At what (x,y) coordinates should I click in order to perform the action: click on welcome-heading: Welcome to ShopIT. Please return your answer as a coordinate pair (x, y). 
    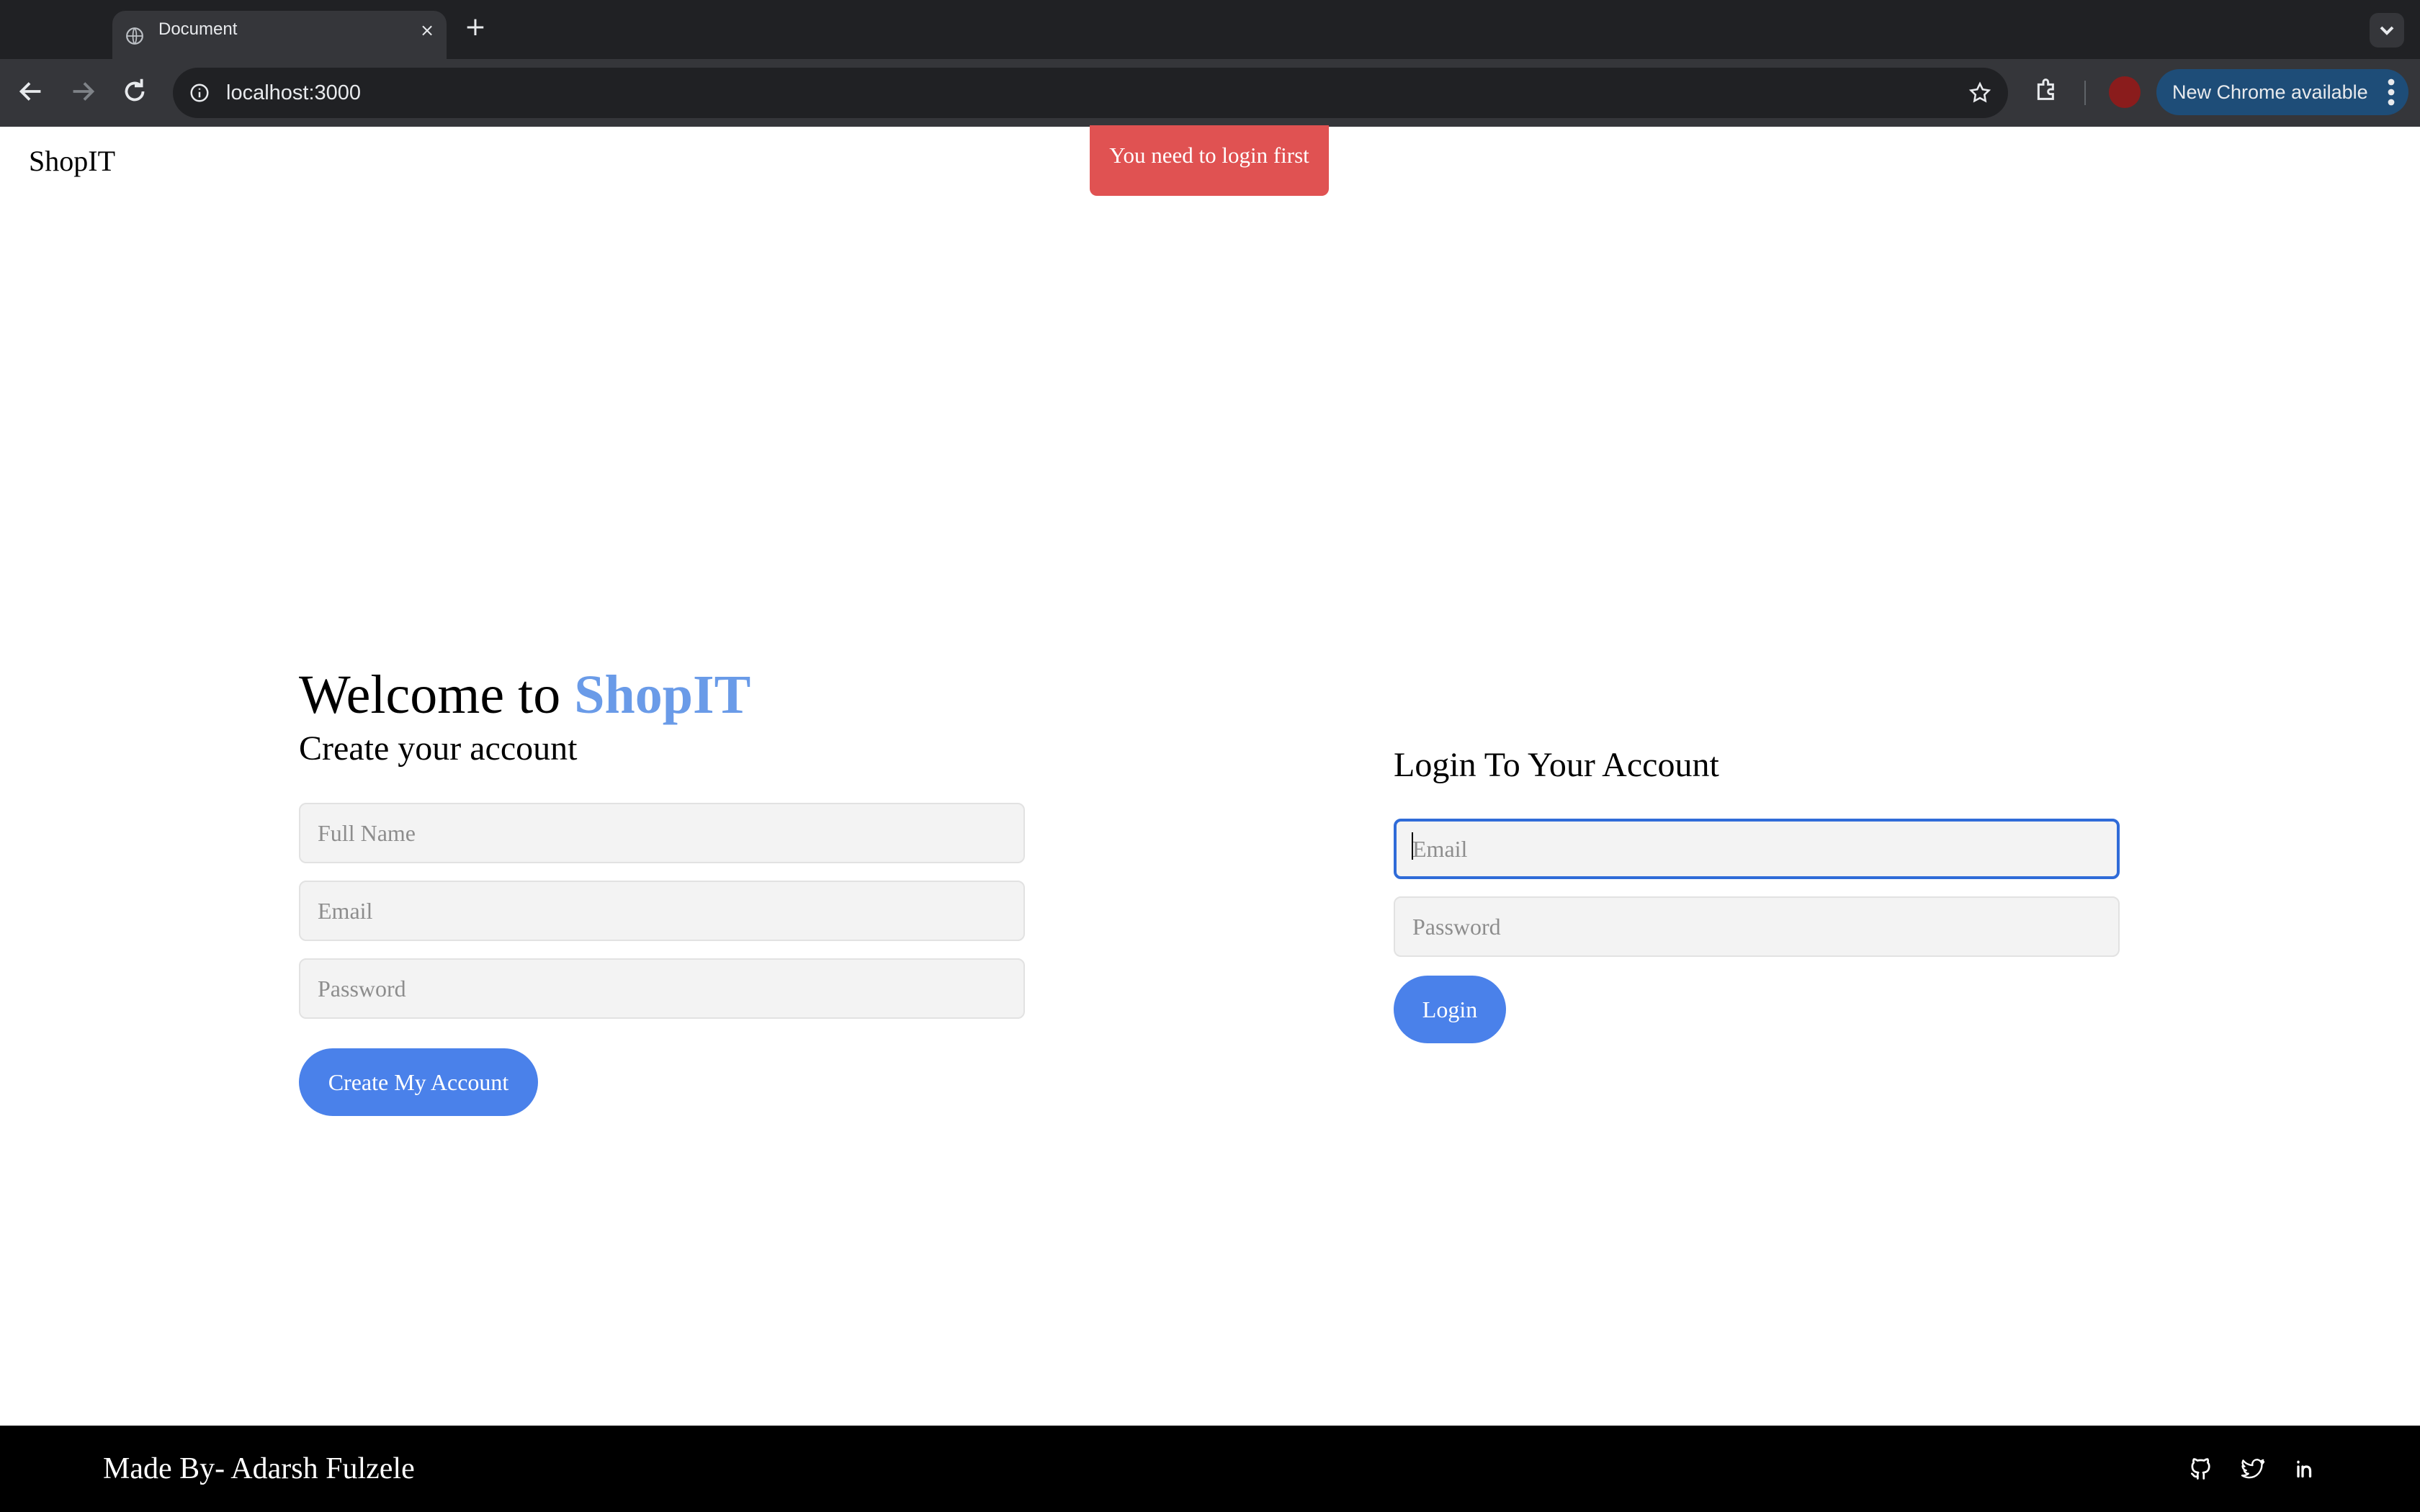
    Looking at the image, I should click on (524, 695).